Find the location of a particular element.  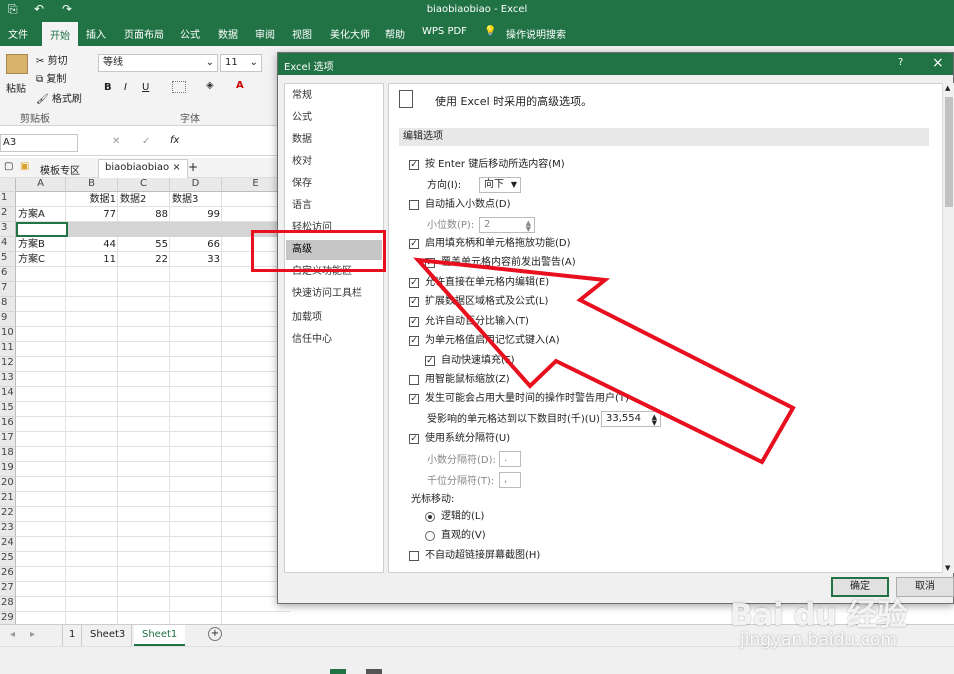

row-header: 3 is located at coordinates (8, 229).